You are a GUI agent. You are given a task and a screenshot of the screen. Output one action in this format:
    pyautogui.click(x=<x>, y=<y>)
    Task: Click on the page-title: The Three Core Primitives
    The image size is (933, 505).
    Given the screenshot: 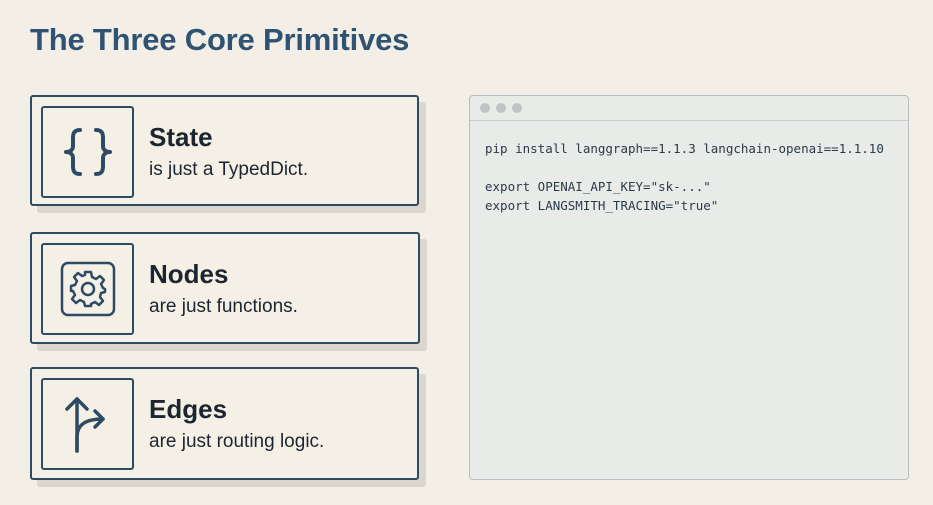 What is the action you would take?
    pyautogui.click(x=220, y=39)
    